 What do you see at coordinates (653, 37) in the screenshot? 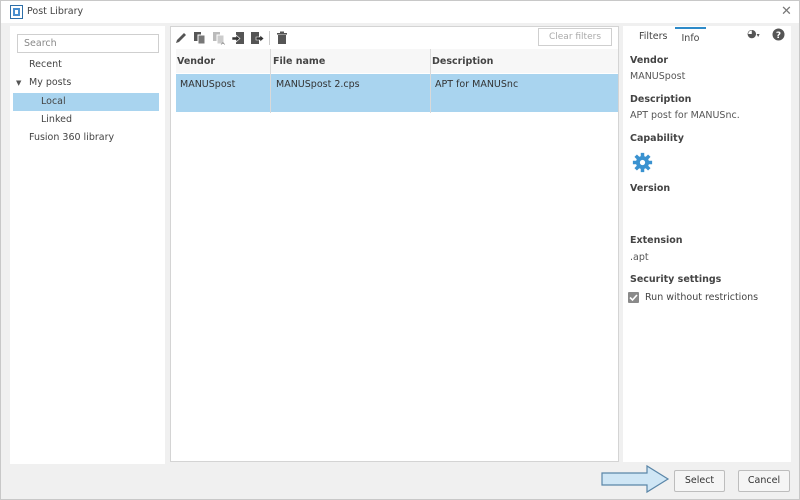
I see `tab-filters: Filters` at bounding box center [653, 37].